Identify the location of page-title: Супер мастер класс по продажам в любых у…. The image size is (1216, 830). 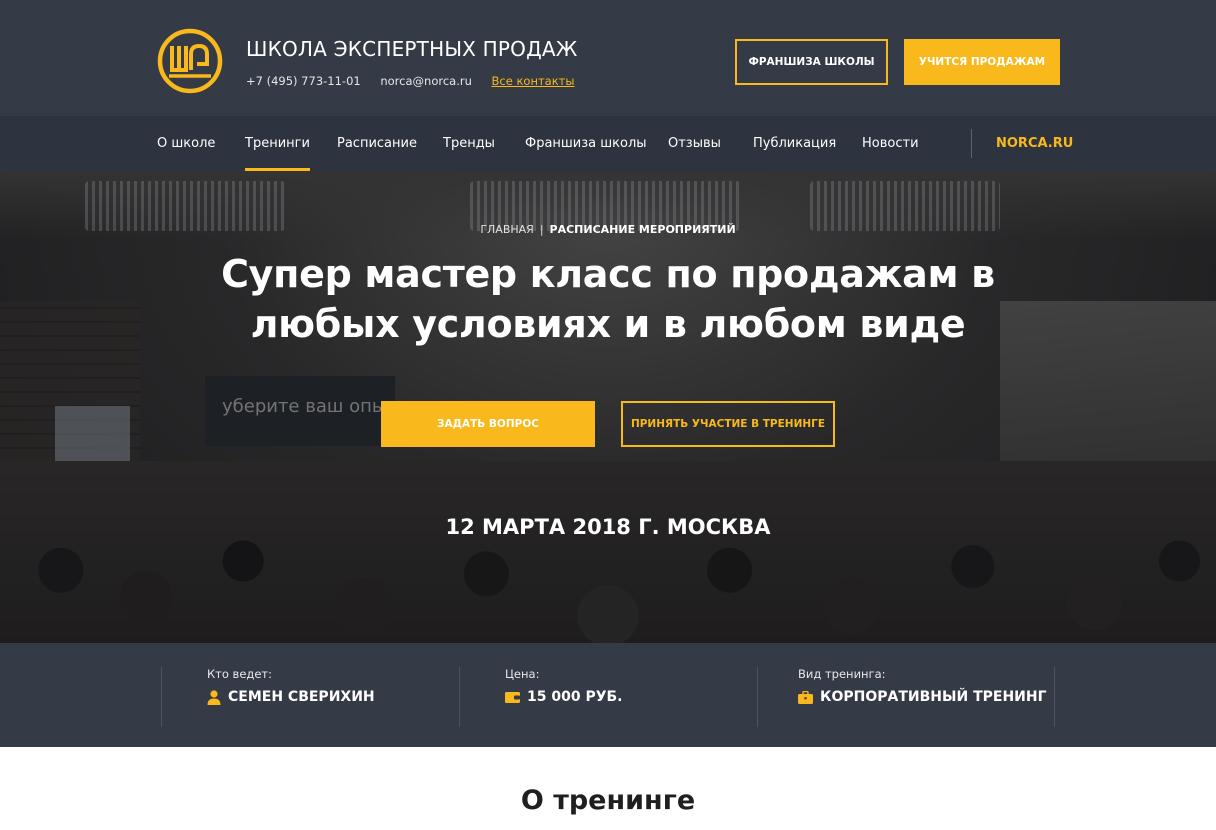
(608, 299).